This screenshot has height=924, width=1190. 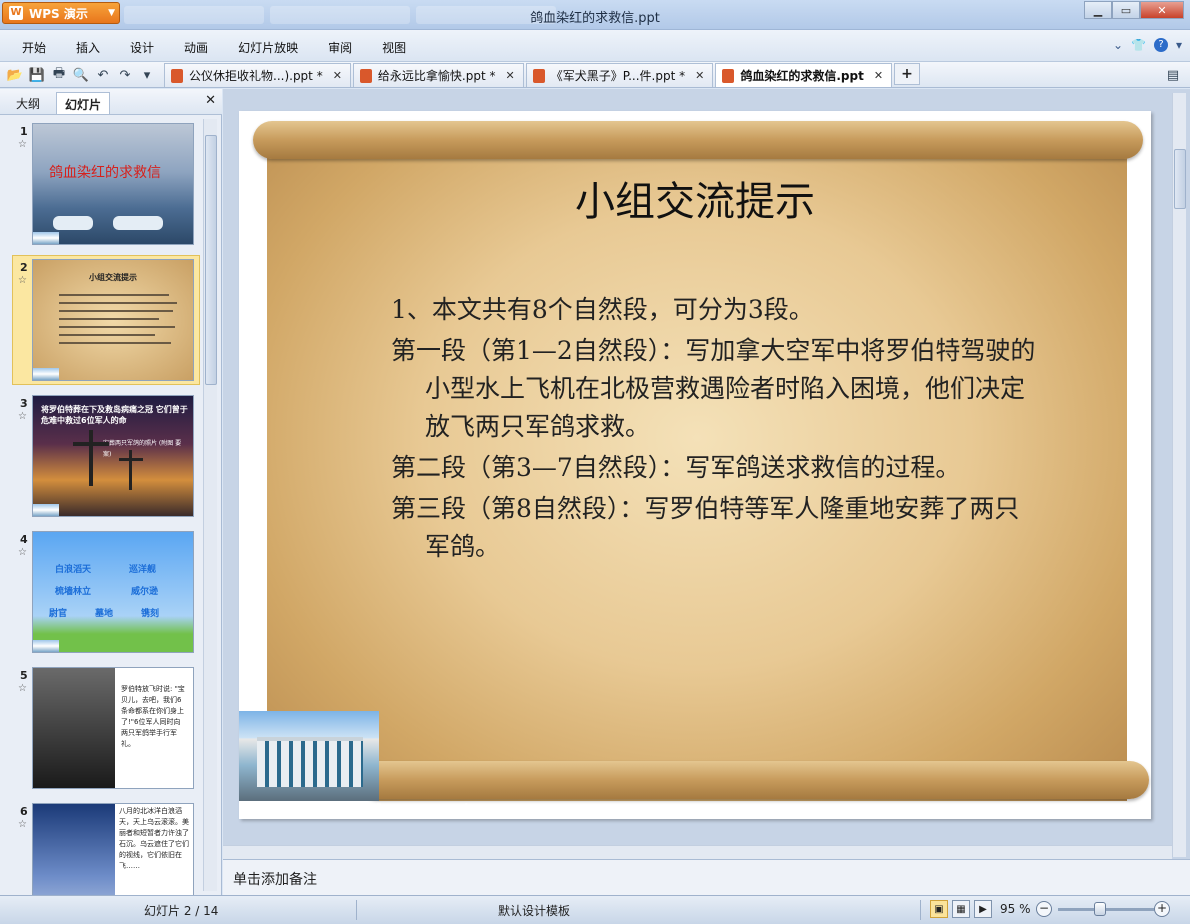 What do you see at coordinates (210, 505) in the screenshot?
I see `thumbnail-scrollbar` at bounding box center [210, 505].